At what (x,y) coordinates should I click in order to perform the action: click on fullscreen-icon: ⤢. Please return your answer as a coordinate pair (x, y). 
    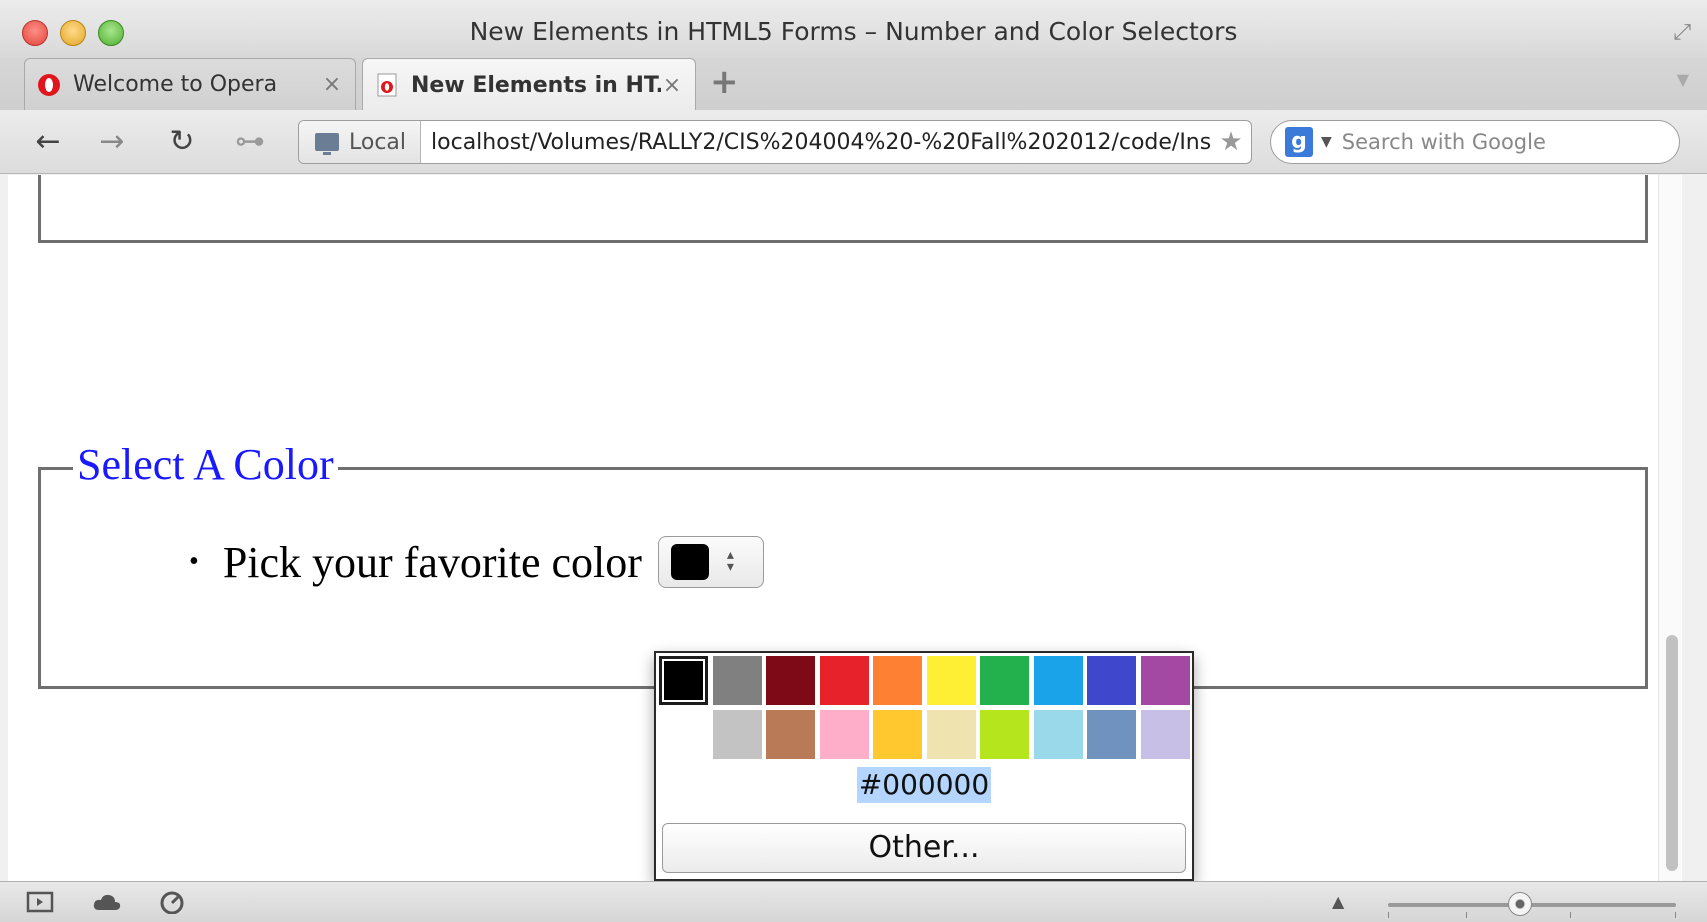
    Looking at the image, I should click on (1682, 32).